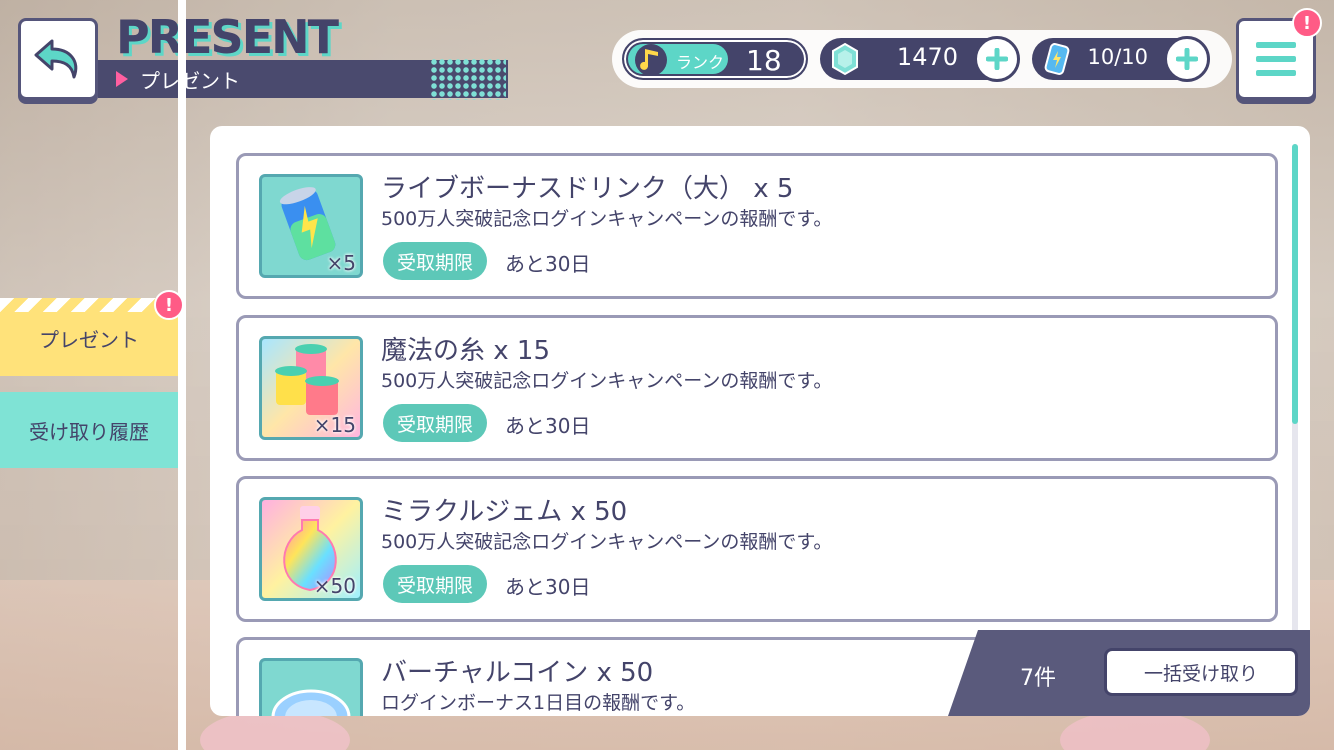 The width and height of the screenshot is (1334, 750). What do you see at coordinates (1295, 284) in the screenshot?
I see `scrollbar-thumb` at bounding box center [1295, 284].